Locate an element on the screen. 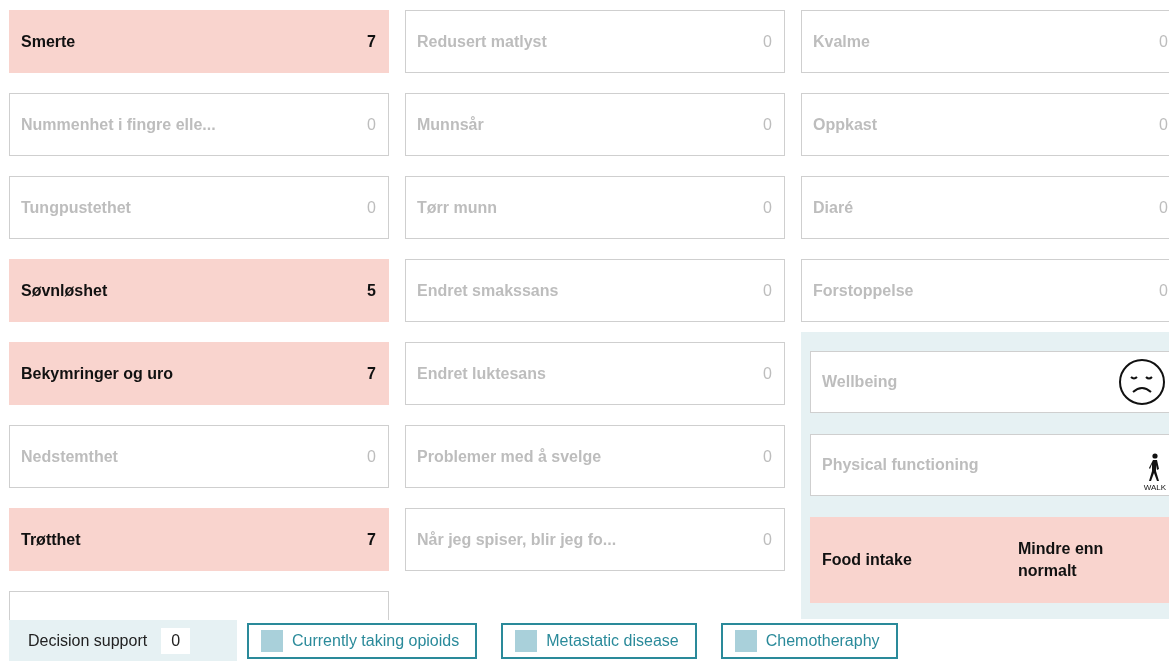  symptom-card: Smerte 7 is located at coordinates (199, 41).